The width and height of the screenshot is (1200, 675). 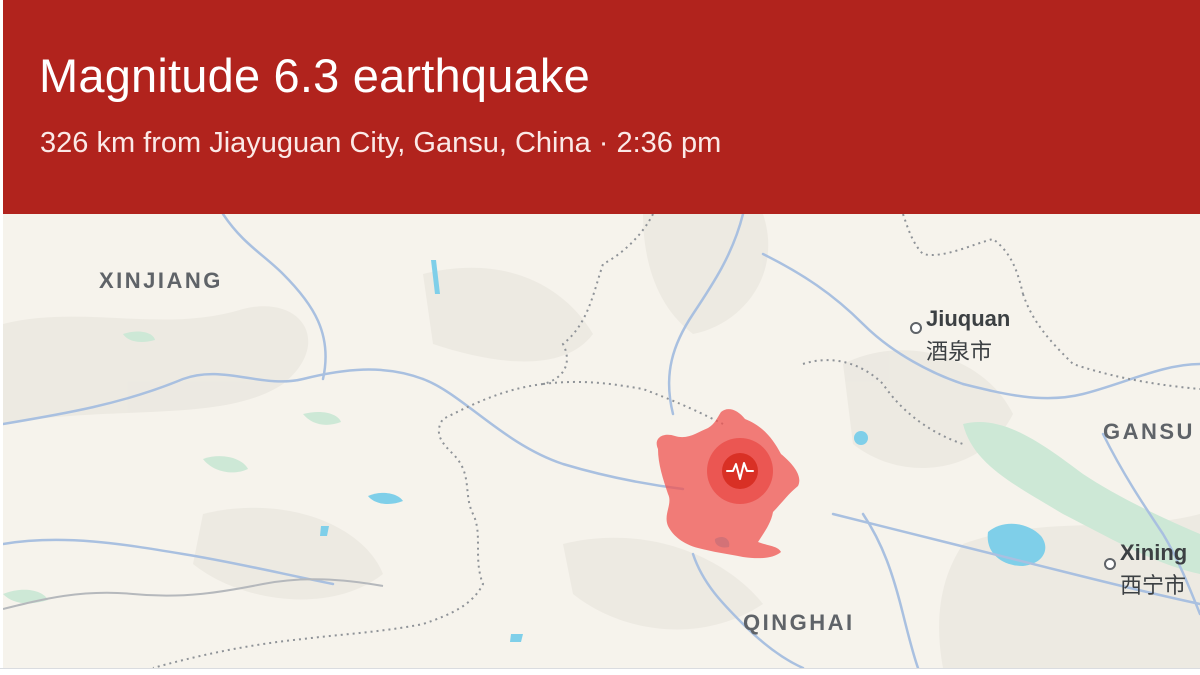 What do you see at coordinates (1149, 431) in the screenshot?
I see `region-label-gansu: GANSU` at bounding box center [1149, 431].